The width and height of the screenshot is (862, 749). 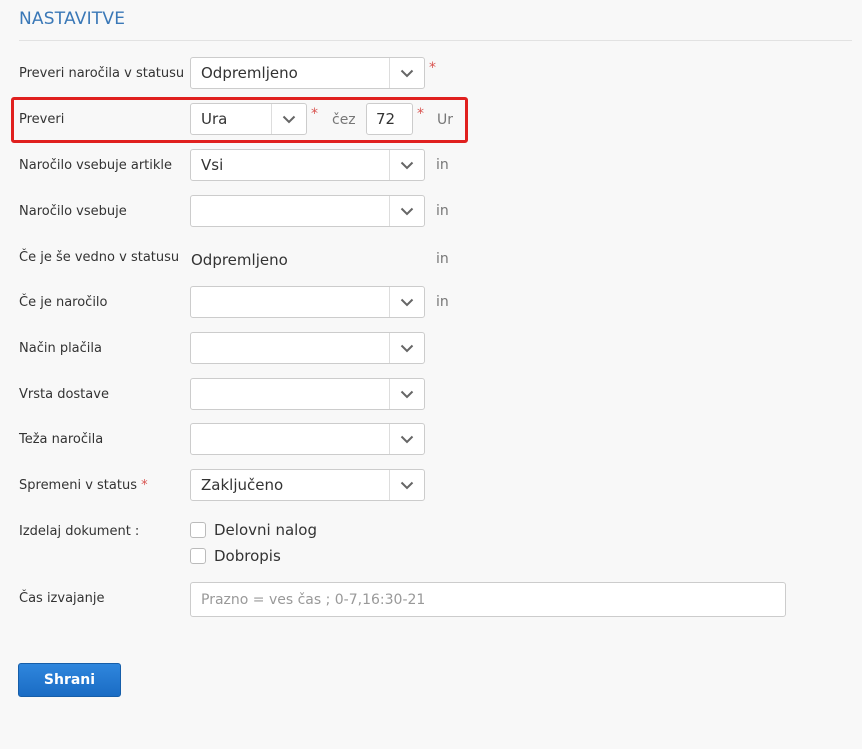 What do you see at coordinates (248, 119) in the screenshot?
I see `check-unit-select: Ura` at bounding box center [248, 119].